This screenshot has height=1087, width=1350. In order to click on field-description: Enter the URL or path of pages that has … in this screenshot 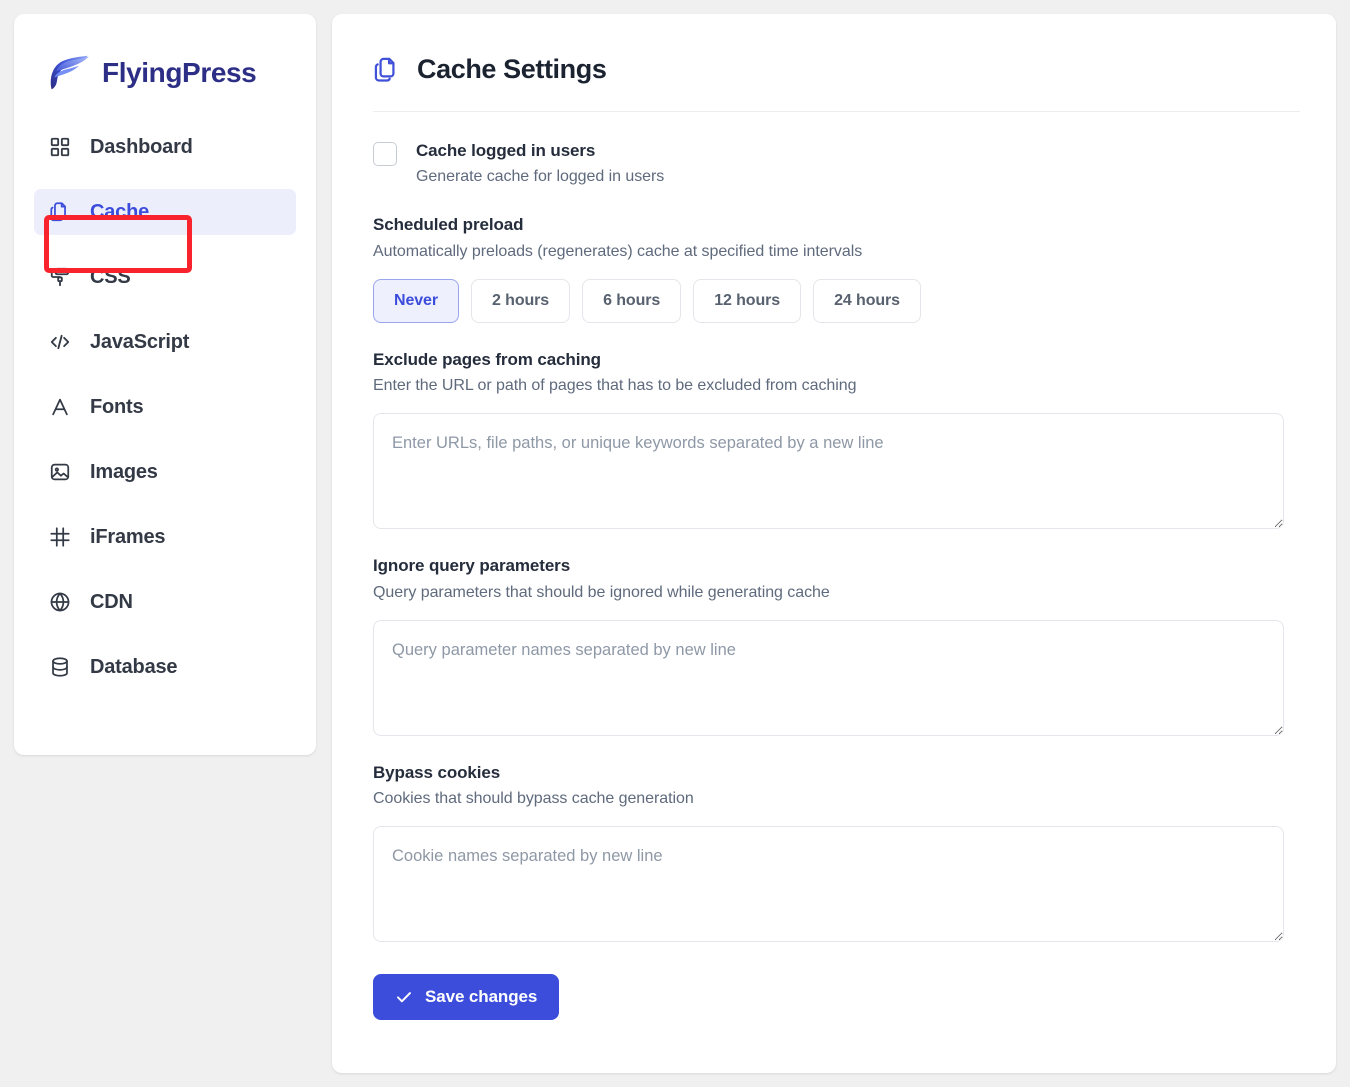, I will do `click(615, 386)`.